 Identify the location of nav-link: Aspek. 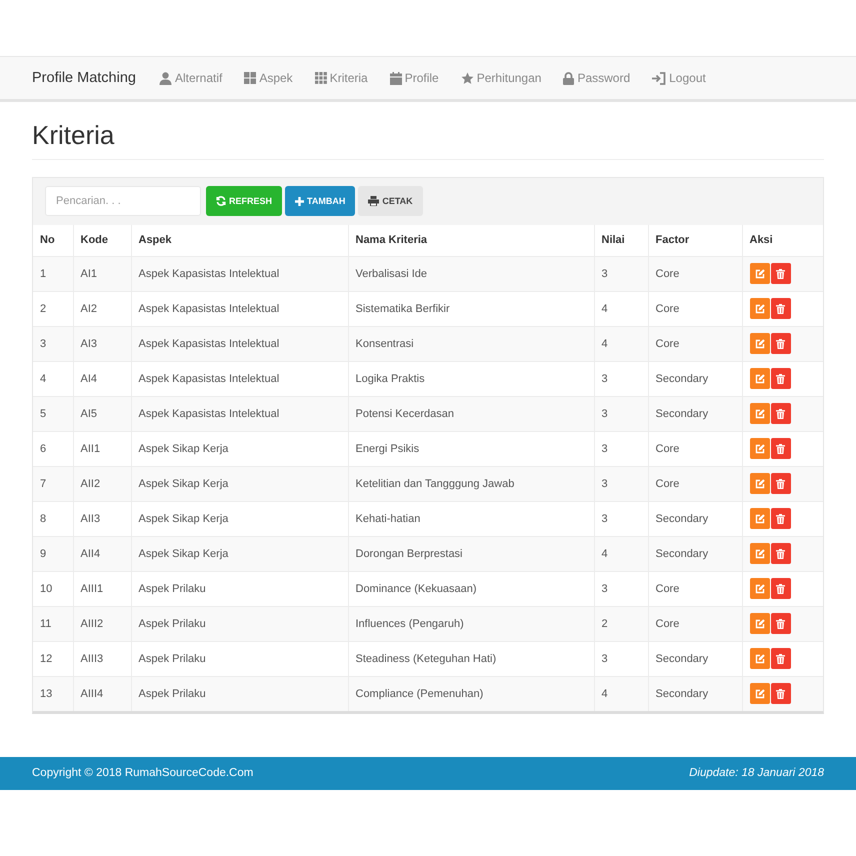
(268, 78).